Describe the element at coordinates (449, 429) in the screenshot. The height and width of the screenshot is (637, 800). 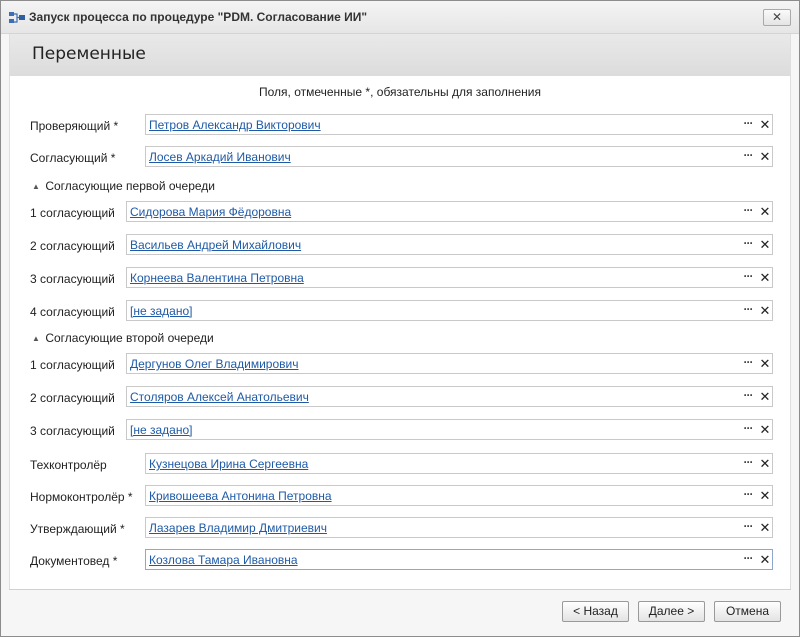
I see `group2-row3-field: [не задано] ··· ✕` at that location.